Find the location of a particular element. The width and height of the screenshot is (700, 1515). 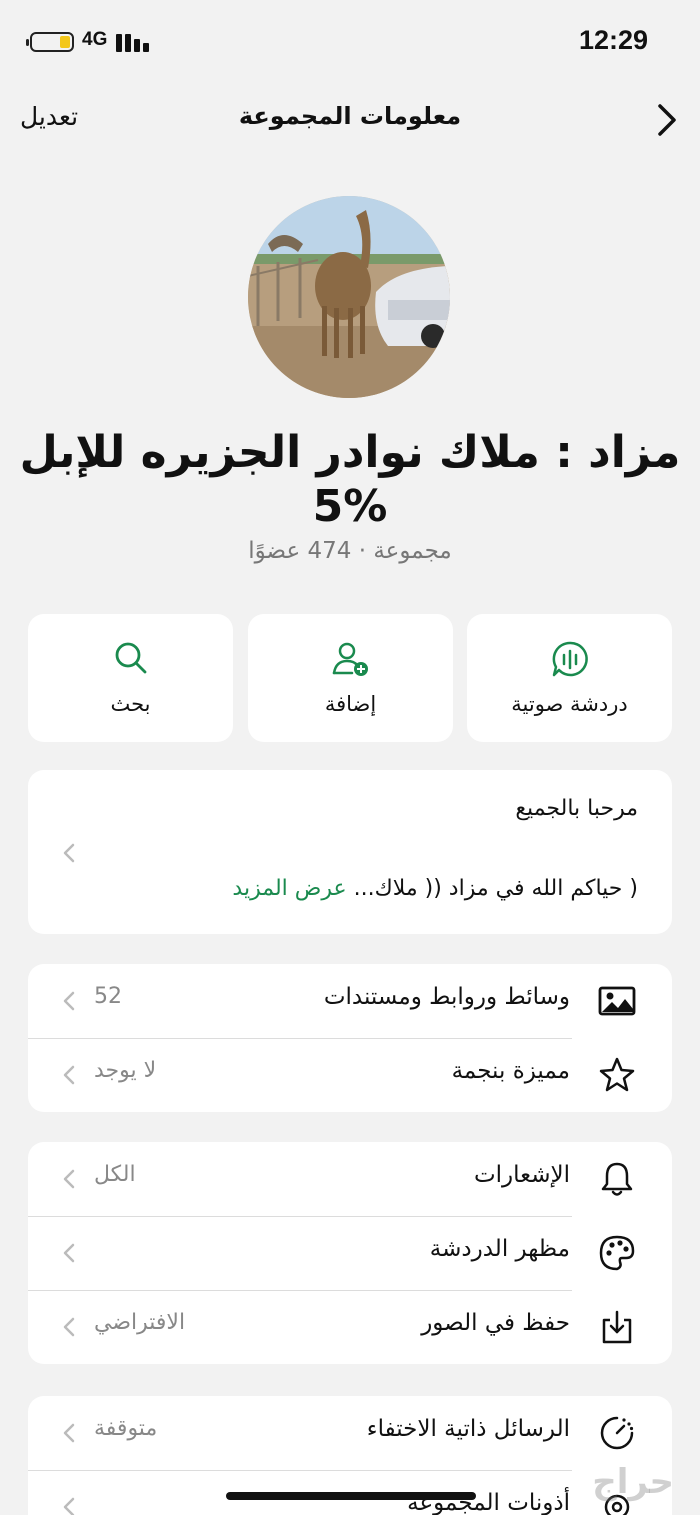

watermark-logo: حراج is located at coordinates (633, 1482).